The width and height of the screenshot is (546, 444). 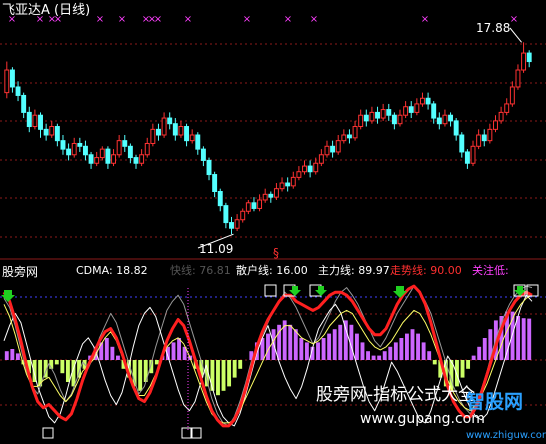 What do you see at coordinates (276, 253) in the screenshot?
I see `section-marker: §` at bounding box center [276, 253].